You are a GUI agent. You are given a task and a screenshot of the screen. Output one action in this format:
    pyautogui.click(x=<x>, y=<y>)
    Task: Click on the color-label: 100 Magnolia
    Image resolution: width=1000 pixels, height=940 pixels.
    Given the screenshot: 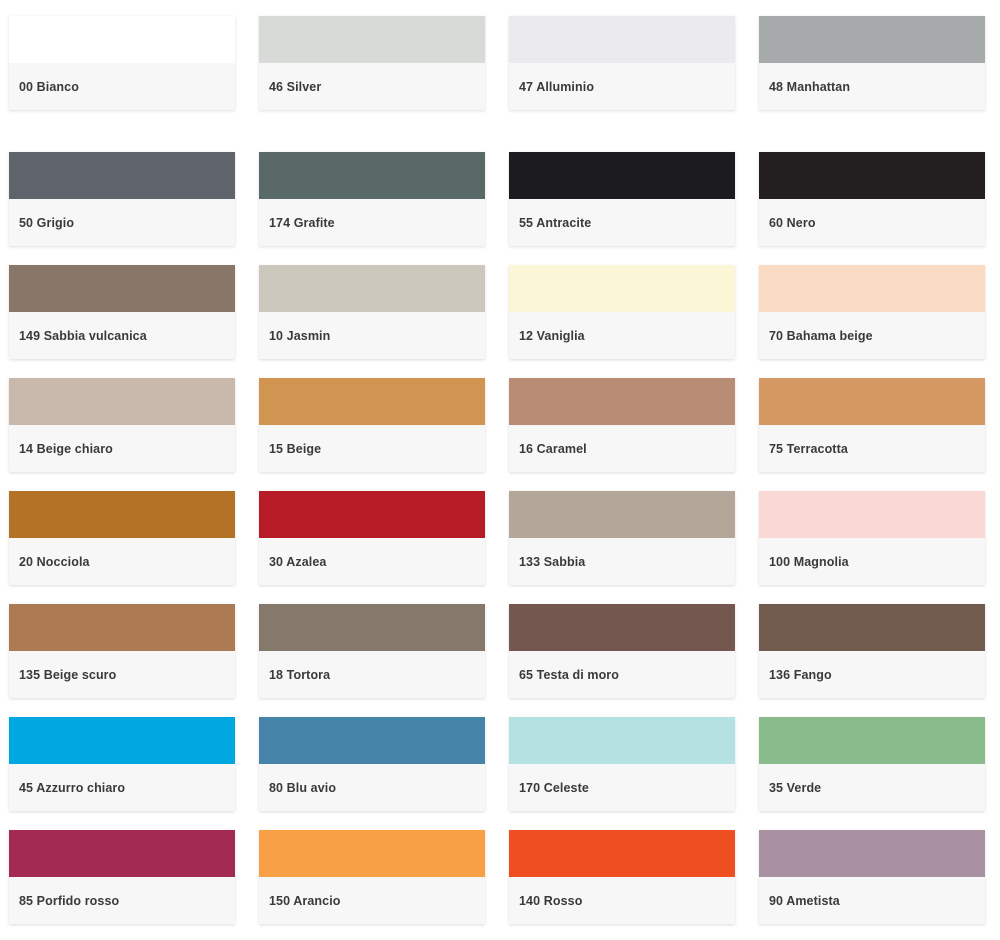 What is the action you would take?
    pyautogui.click(x=809, y=561)
    